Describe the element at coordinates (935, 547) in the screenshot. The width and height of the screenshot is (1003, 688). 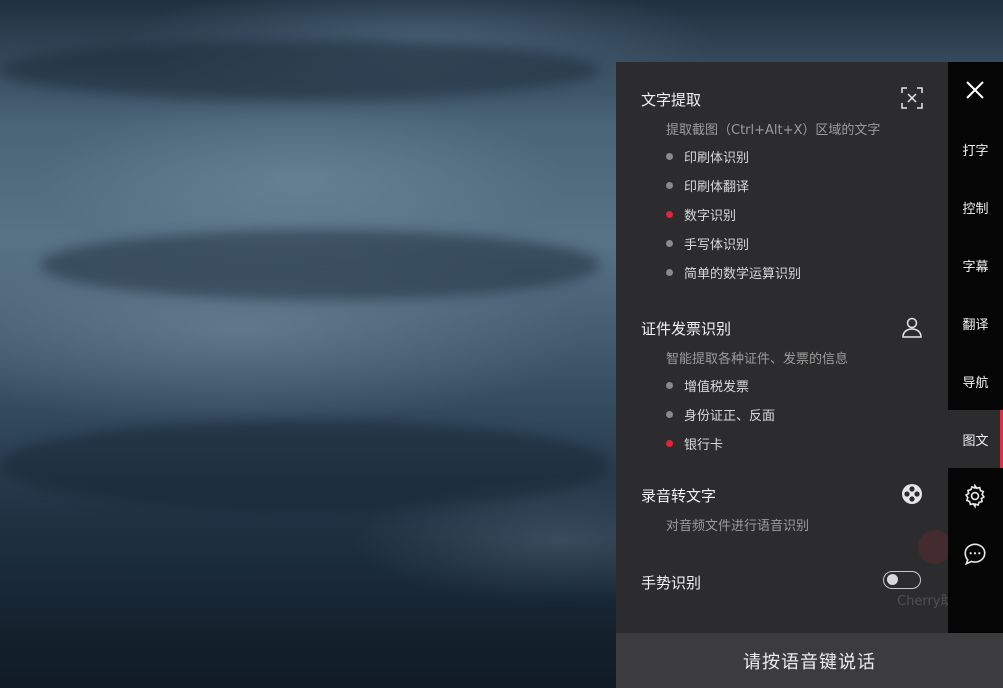
I see `cherry-logo-watermark` at that location.